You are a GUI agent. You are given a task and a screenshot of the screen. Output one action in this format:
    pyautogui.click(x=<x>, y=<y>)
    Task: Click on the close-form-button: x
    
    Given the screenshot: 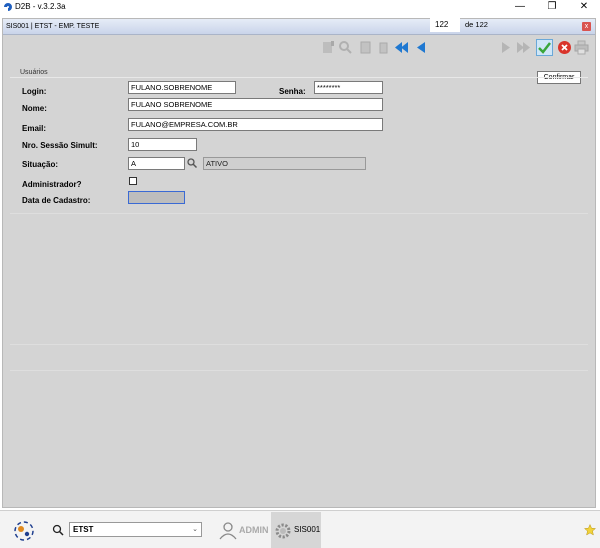 What is the action you would take?
    pyautogui.click(x=586, y=26)
    